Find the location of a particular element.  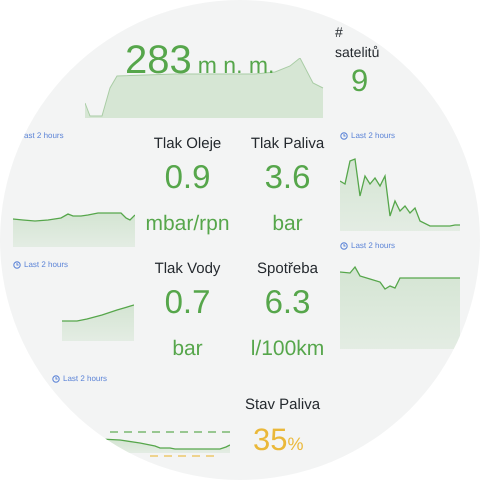

stat-value: 3.6 is located at coordinates (287, 176).